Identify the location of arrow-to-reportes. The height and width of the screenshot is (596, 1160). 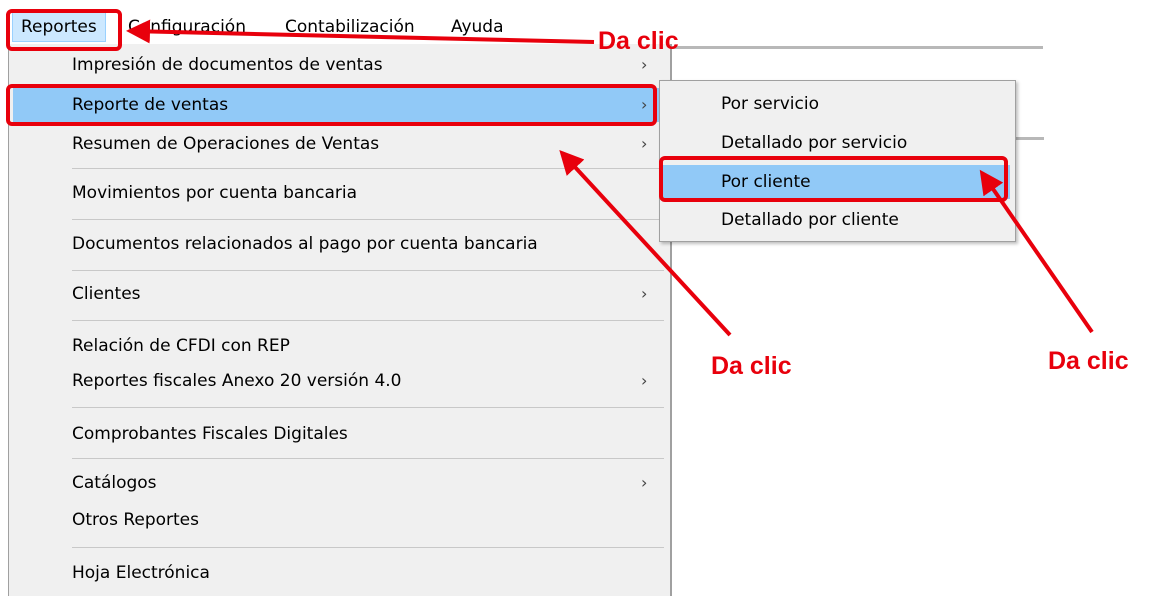
(360, 31).